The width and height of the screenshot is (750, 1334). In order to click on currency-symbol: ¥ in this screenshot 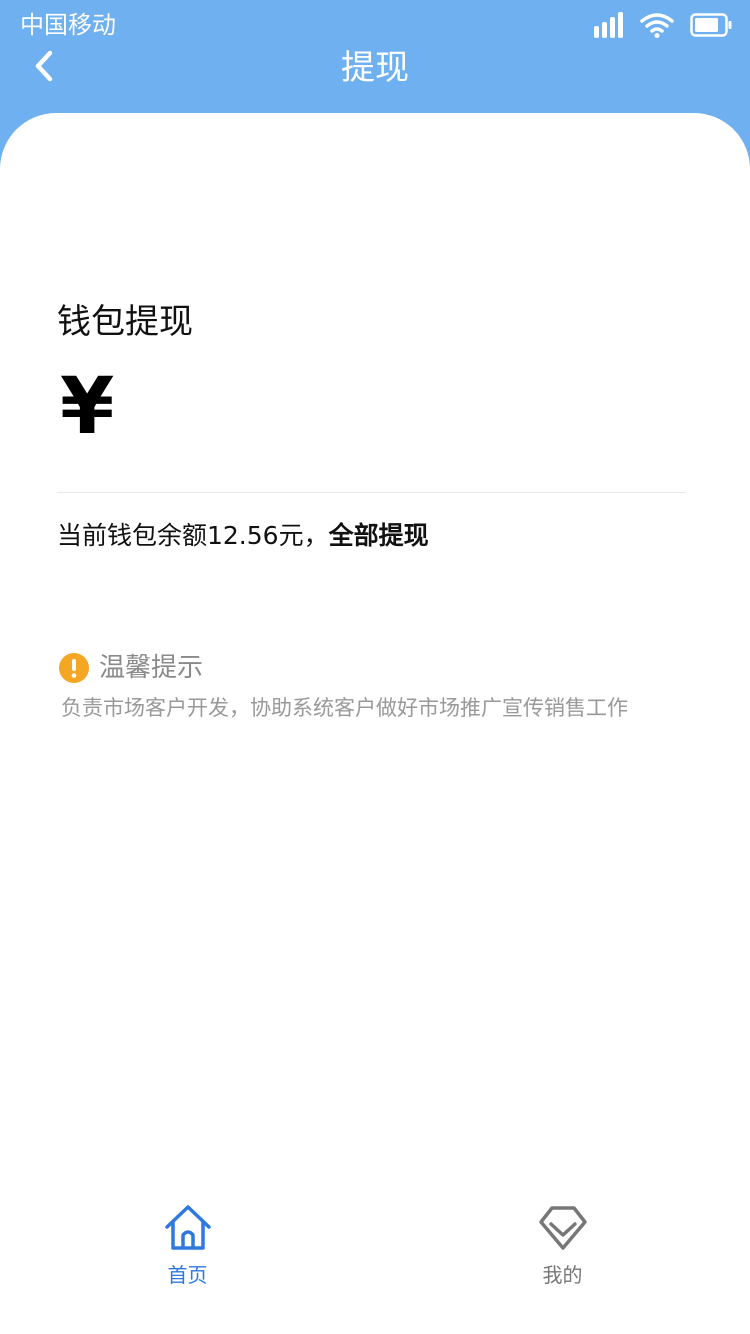, I will do `click(87, 407)`.